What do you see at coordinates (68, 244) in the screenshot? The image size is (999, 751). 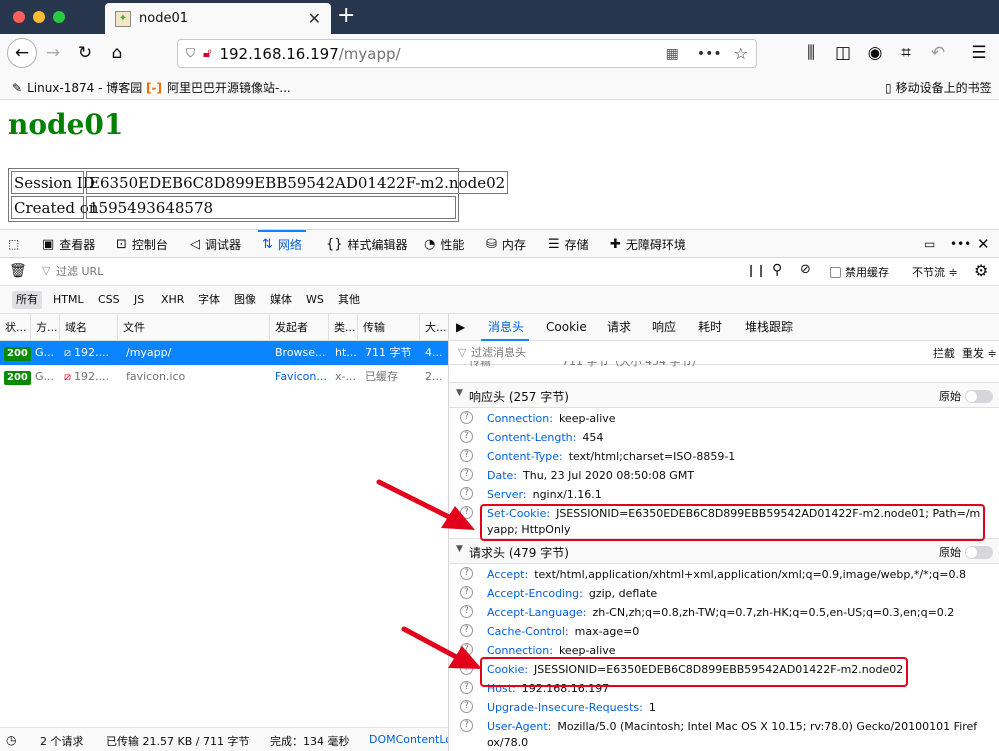 I see `tab-inspector: ▣ 查看器` at bounding box center [68, 244].